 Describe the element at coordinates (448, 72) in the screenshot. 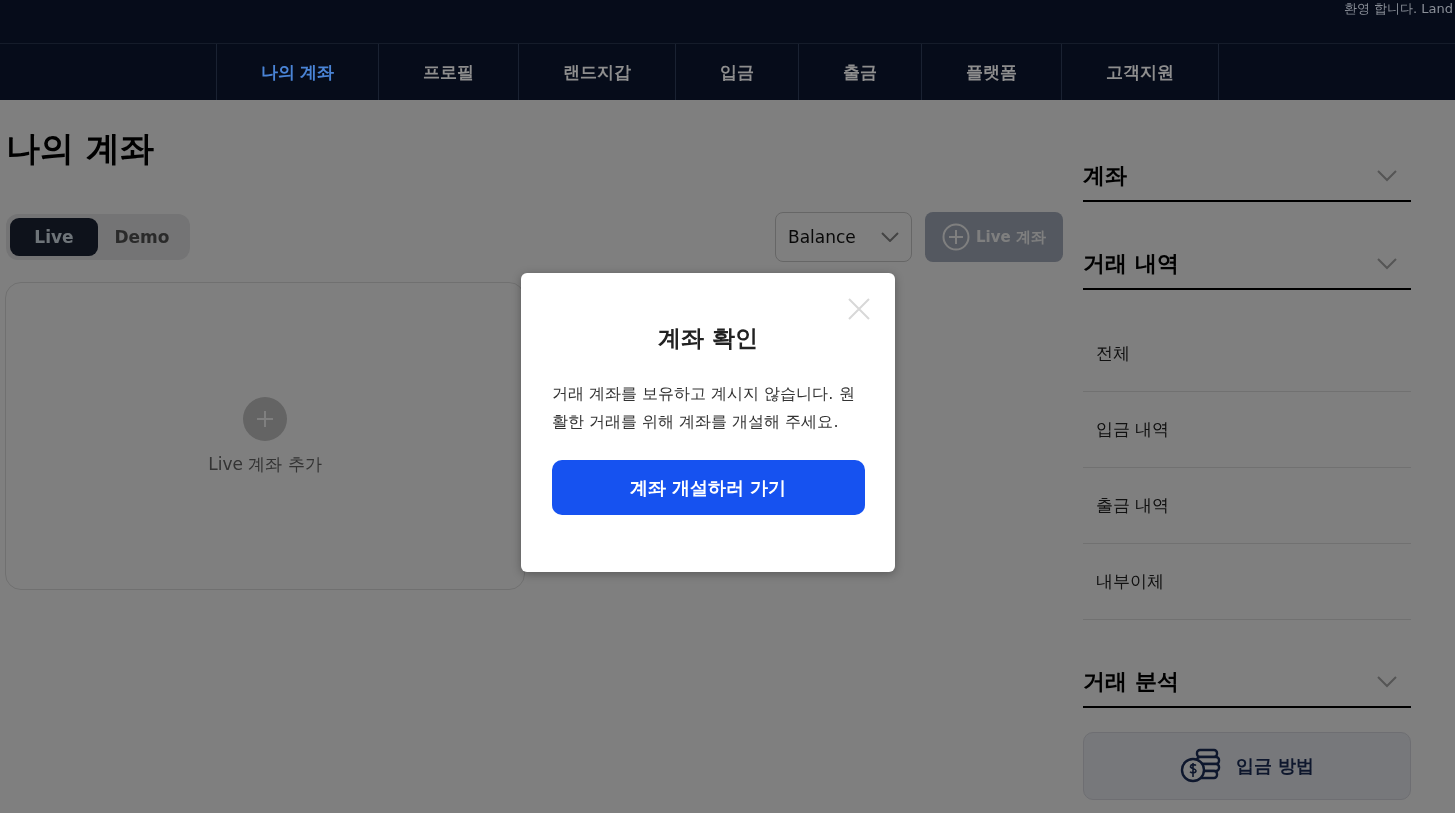

I see `nav-tab: 프로필` at that location.